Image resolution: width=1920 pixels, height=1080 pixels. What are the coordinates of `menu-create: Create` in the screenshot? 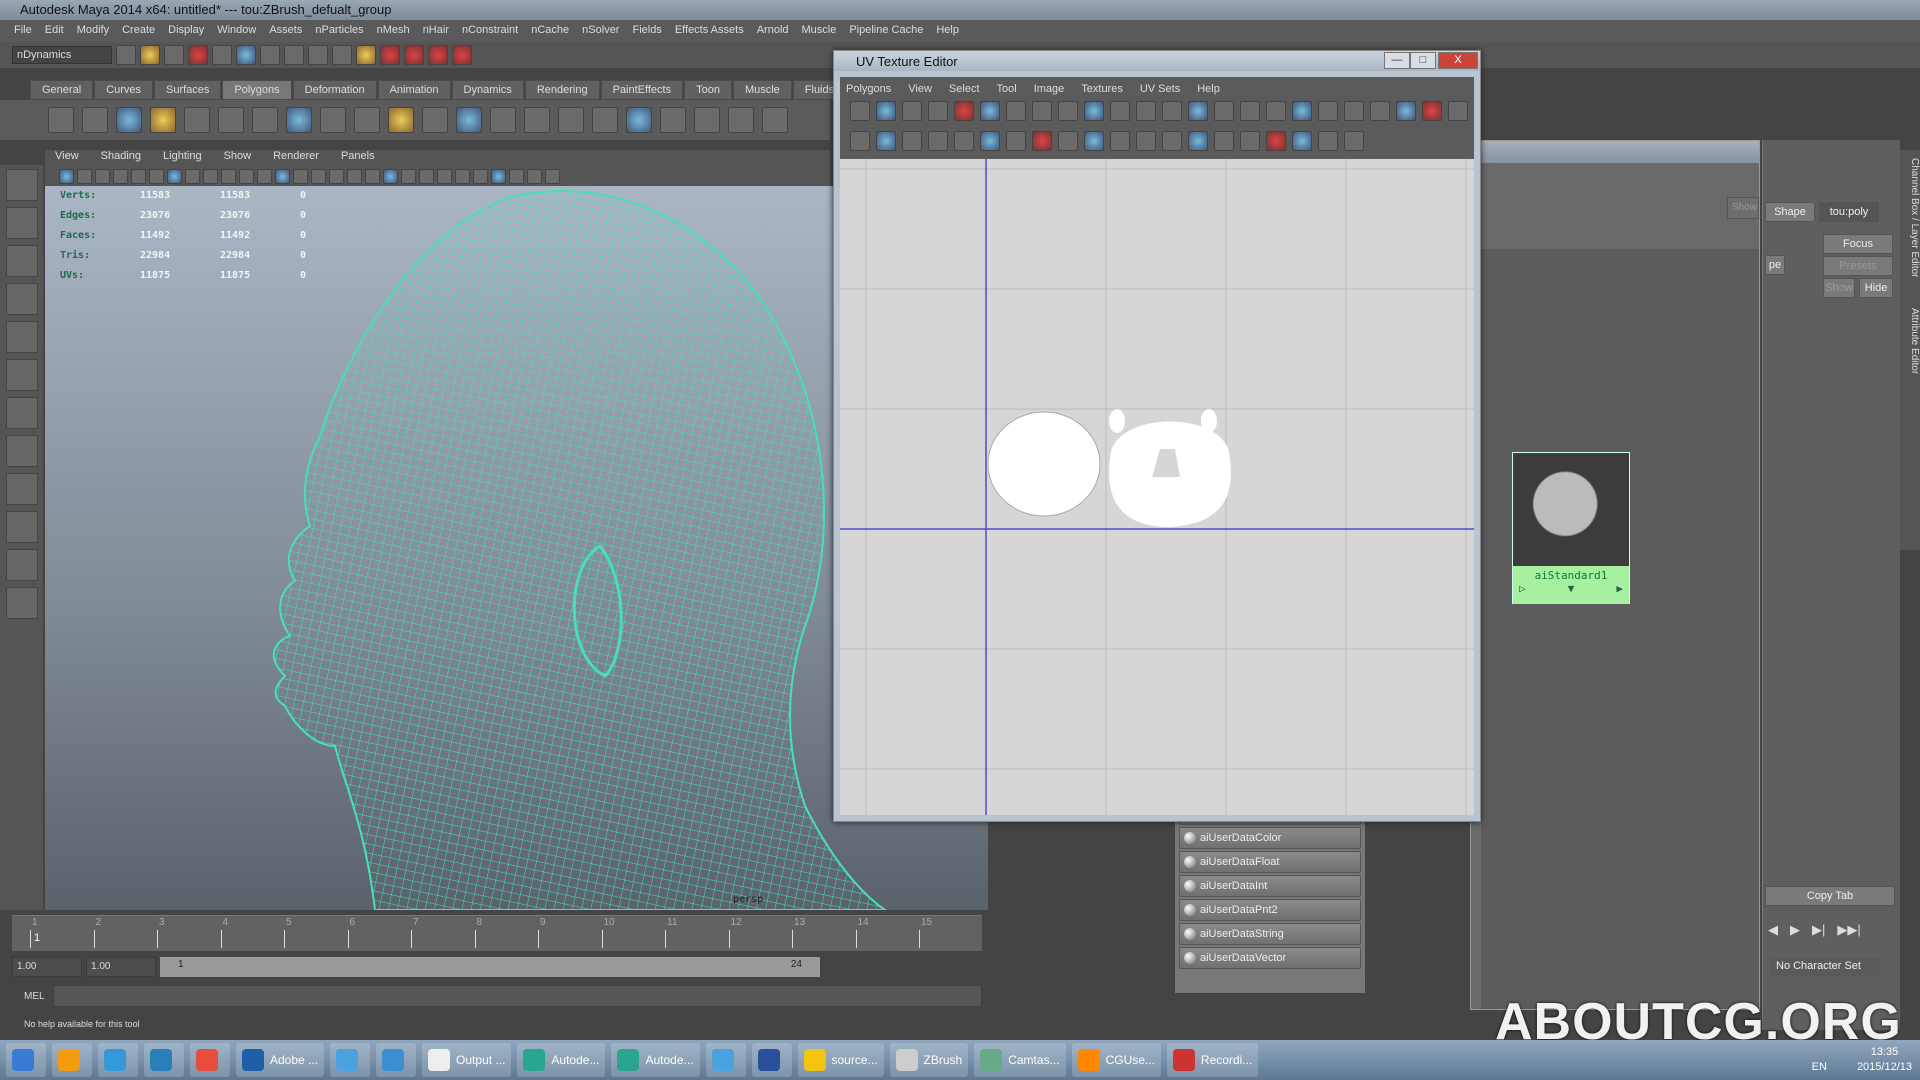 It's located at (138, 31).